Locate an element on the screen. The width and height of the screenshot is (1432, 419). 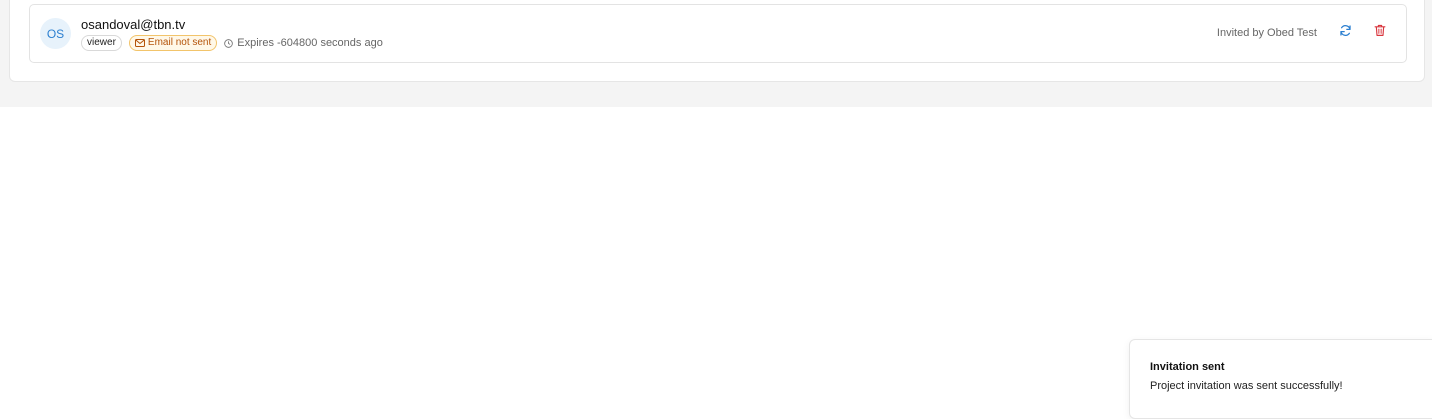
trash-icon is located at coordinates (1380, 33).